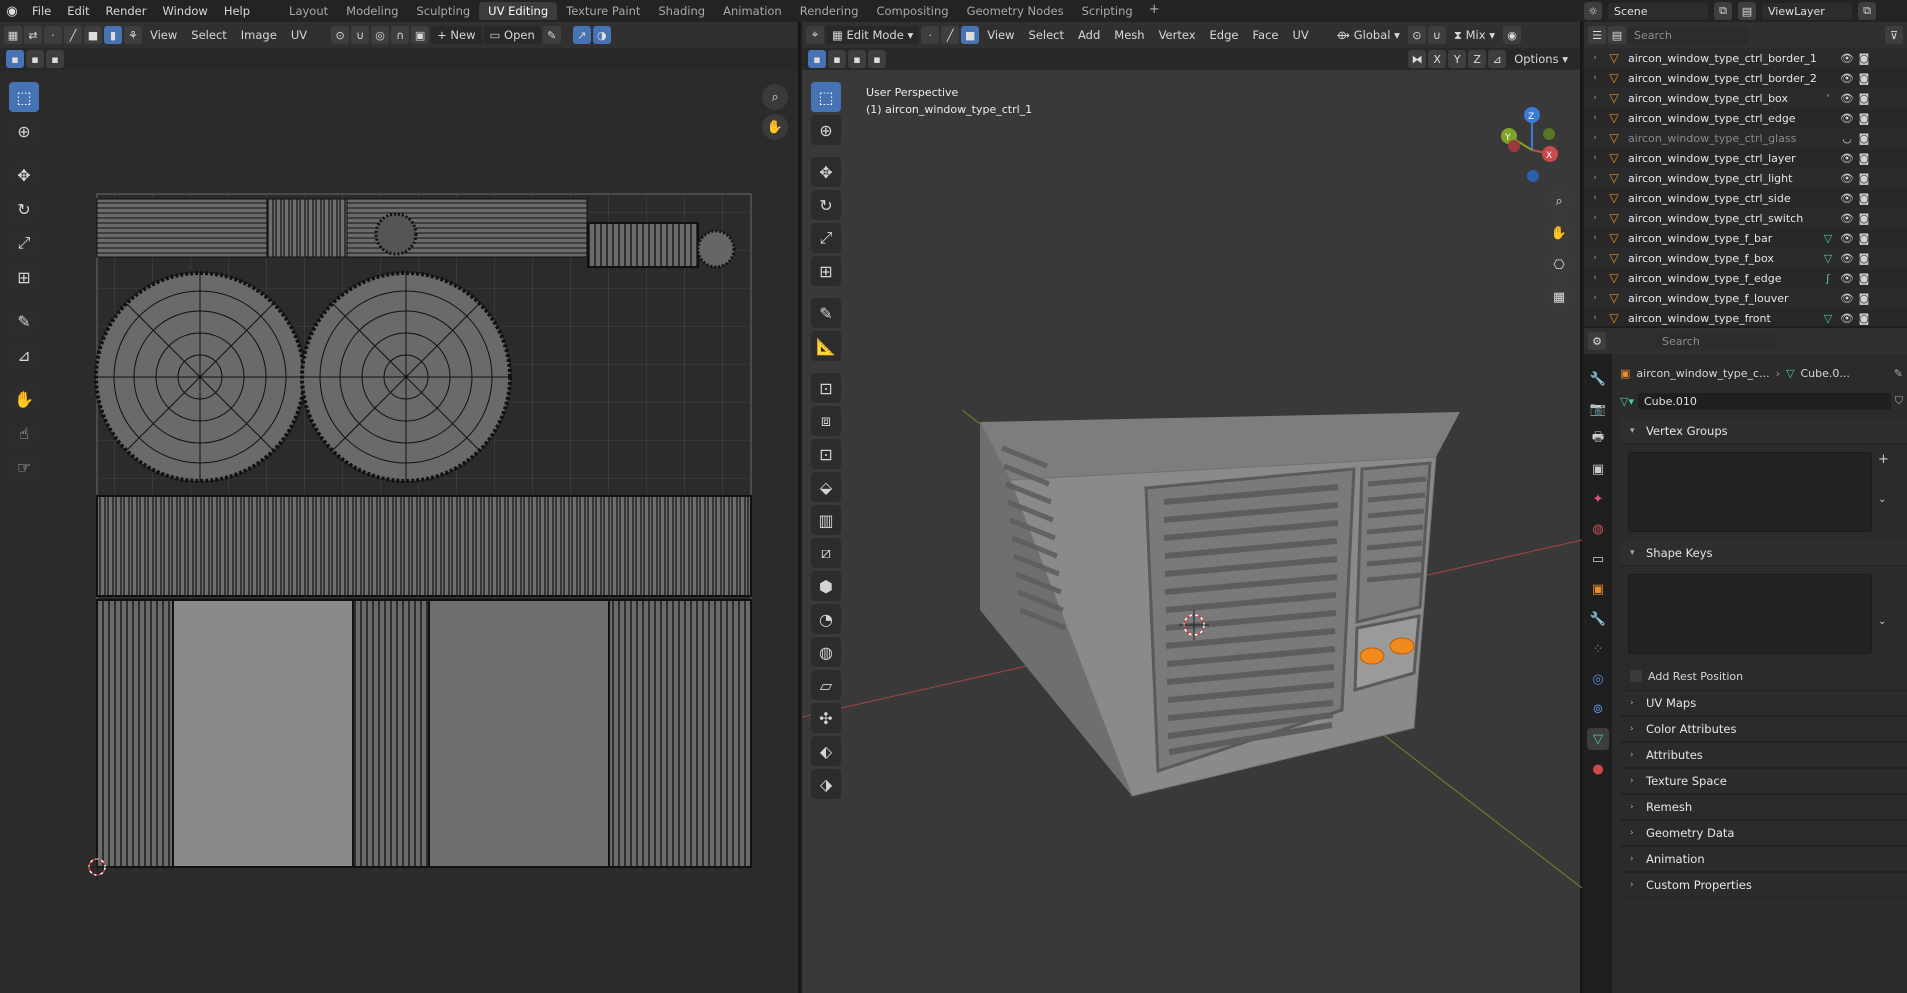  Describe the element at coordinates (1723, 218) in the screenshot. I see `outliner-item-label: aircon_window_type_ctrl_switch` at that location.